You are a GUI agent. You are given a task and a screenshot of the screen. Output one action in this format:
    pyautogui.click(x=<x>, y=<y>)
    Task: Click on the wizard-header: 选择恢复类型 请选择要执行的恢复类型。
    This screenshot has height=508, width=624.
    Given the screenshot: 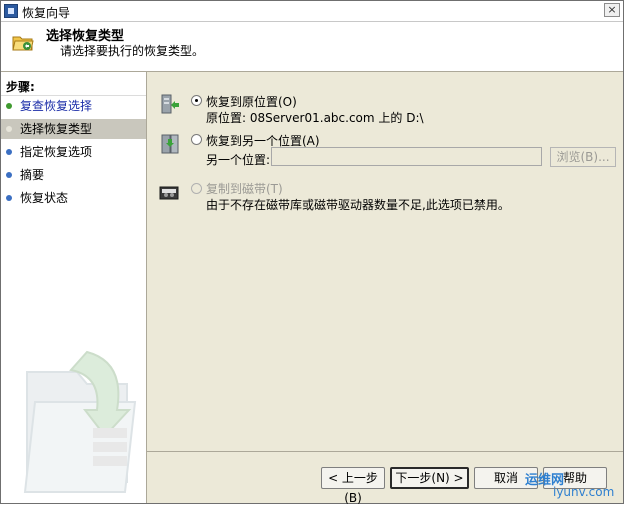 What is the action you would take?
    pyautogui.click(x=312, y=47)
    